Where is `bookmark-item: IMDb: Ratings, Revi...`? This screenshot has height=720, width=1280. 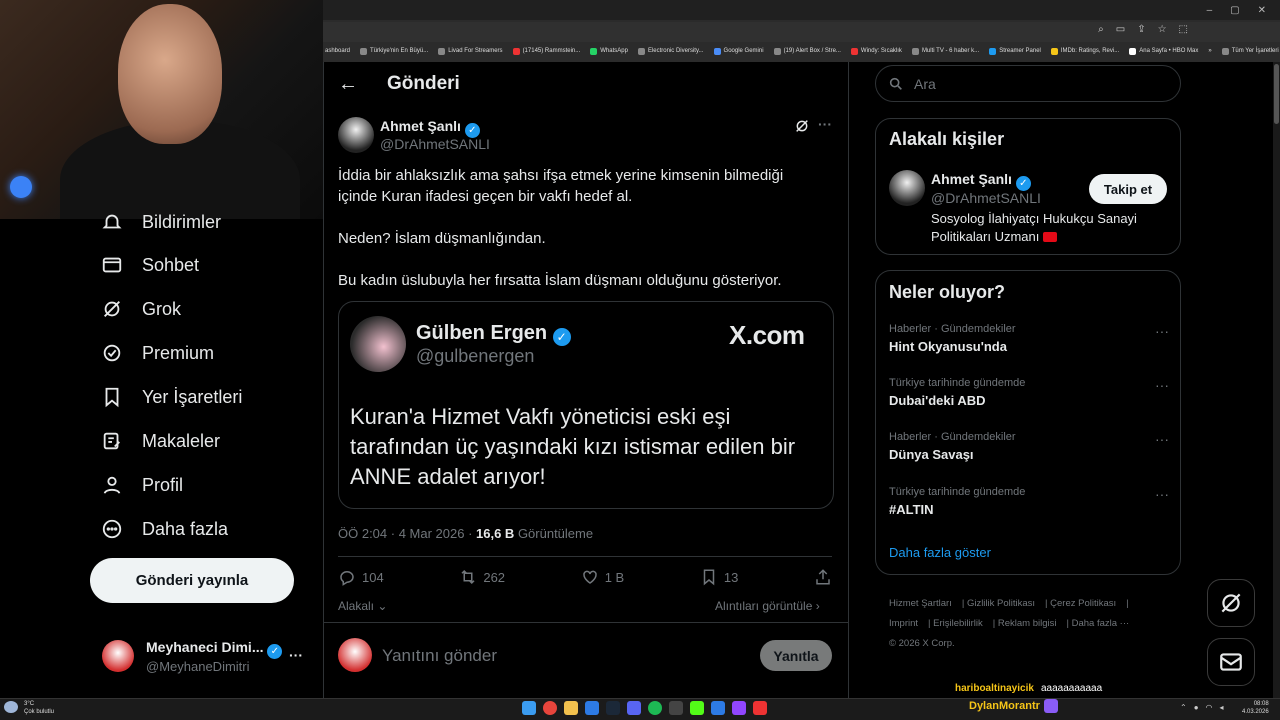 bookmark-item: IMDb: Ratings, Revi... is located at coordinates (1084, 51).